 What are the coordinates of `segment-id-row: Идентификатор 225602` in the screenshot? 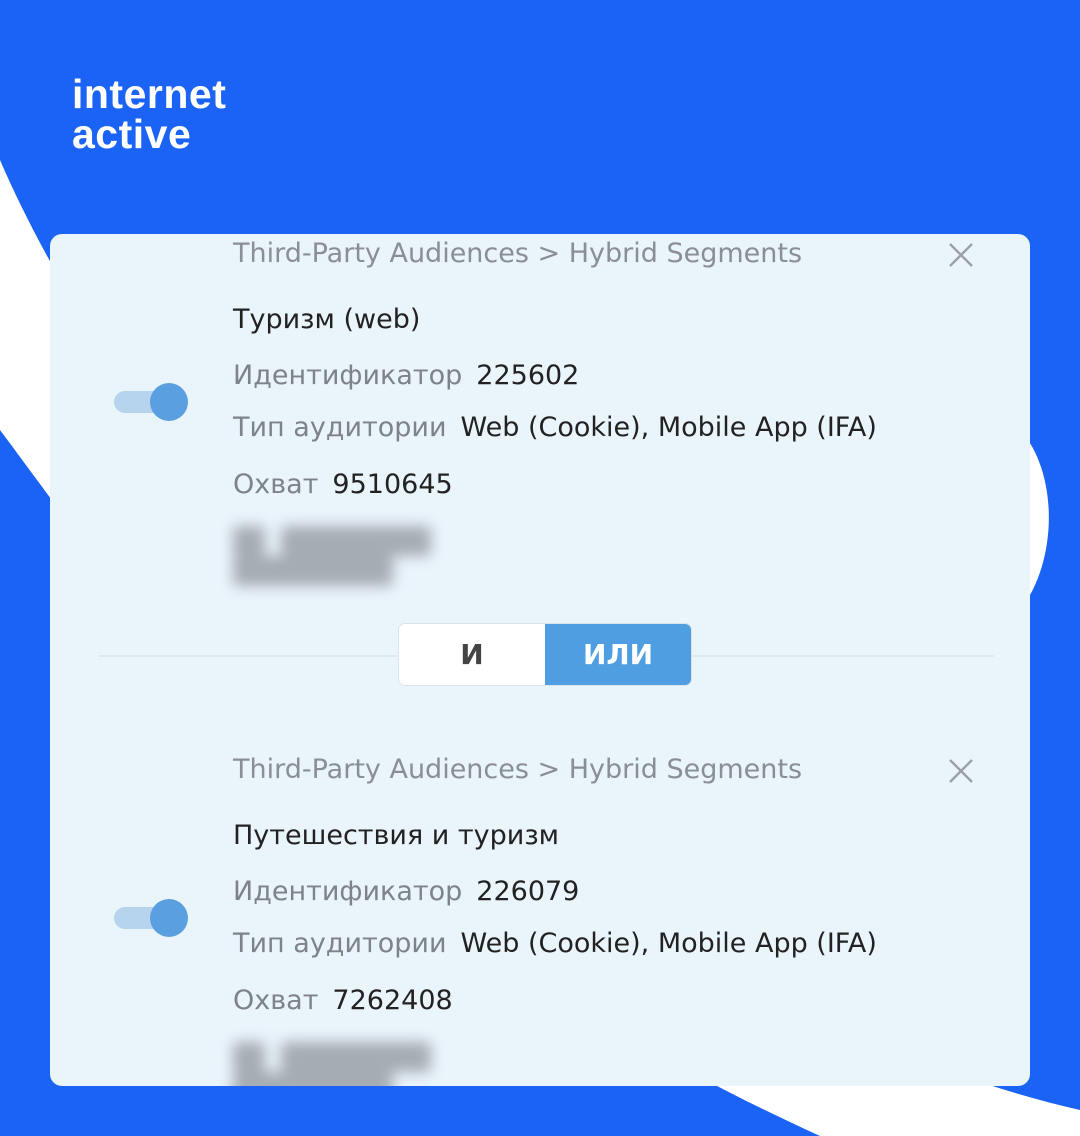 It's located at (406, 375).